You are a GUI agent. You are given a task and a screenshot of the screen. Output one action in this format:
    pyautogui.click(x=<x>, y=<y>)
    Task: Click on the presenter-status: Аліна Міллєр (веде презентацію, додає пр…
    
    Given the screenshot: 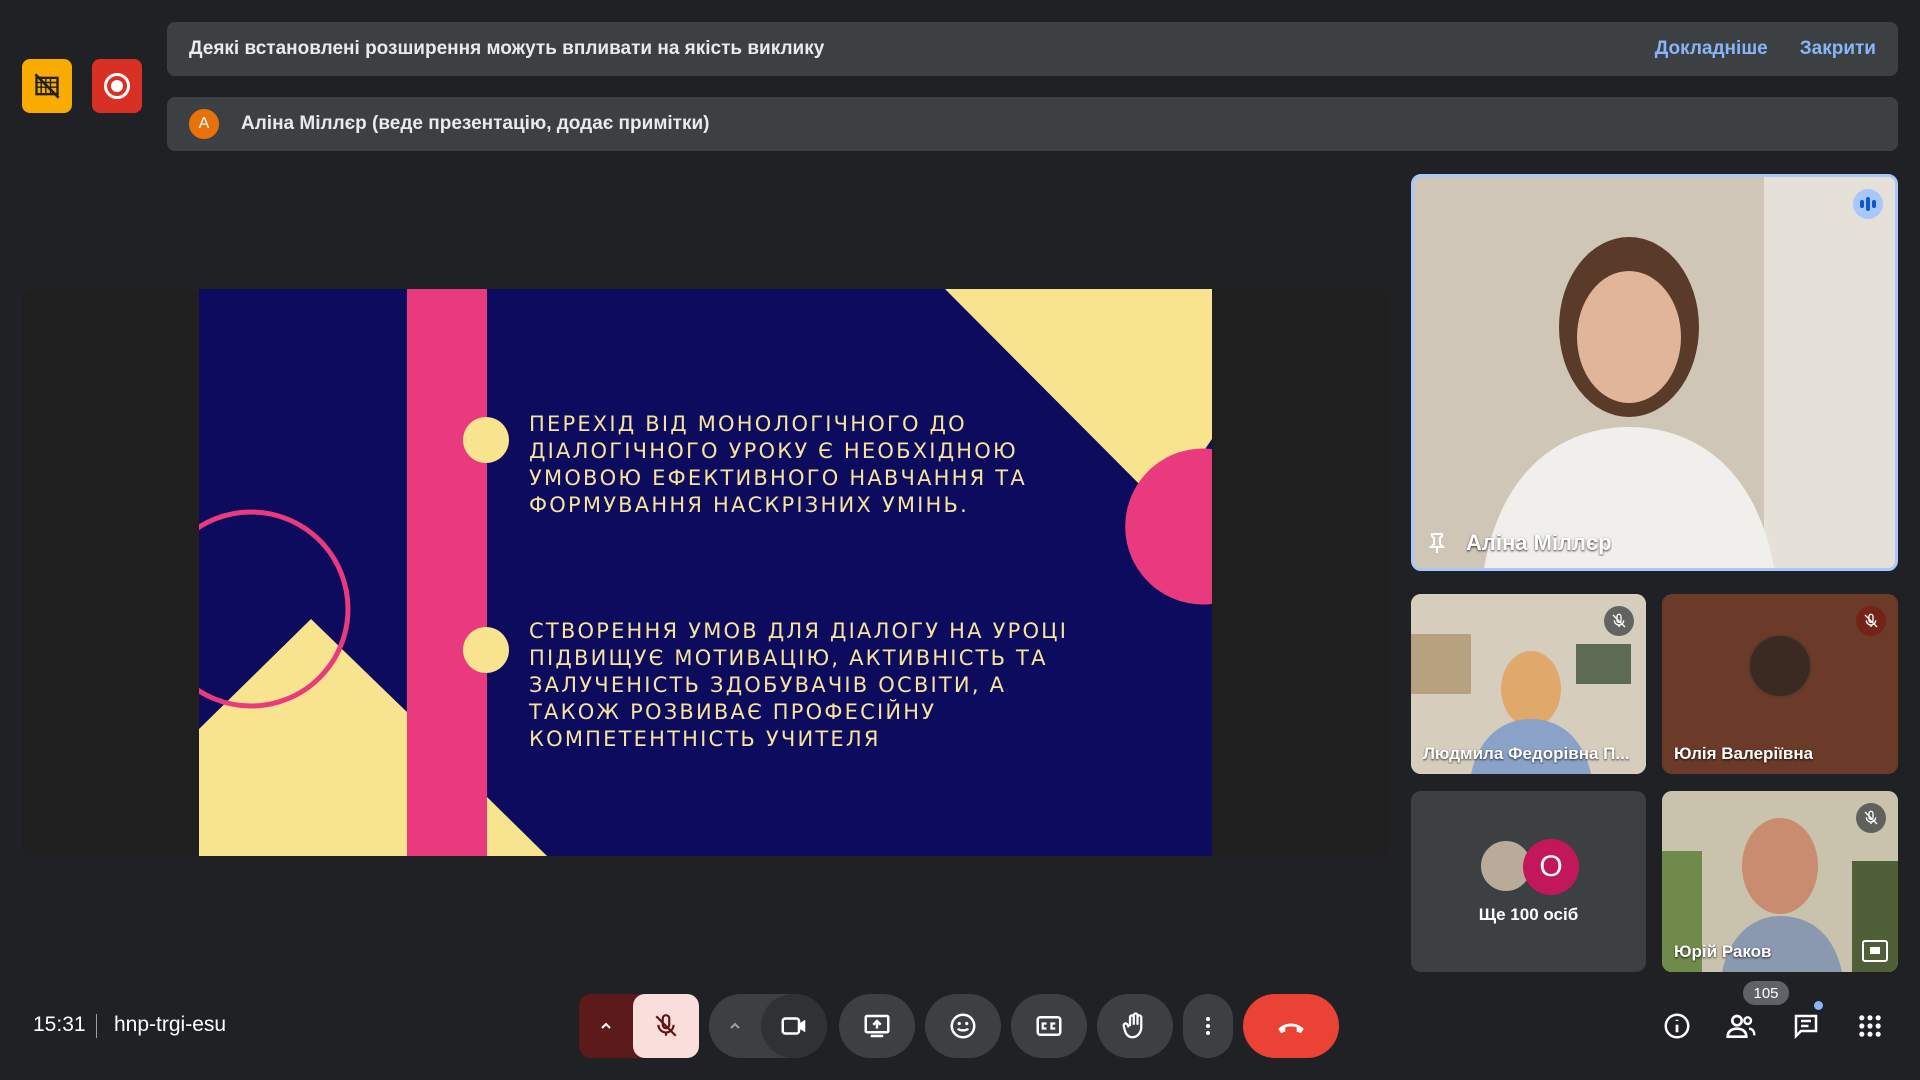 What is the action you would take?
    pyautogui.click(x=475, y=123)
    